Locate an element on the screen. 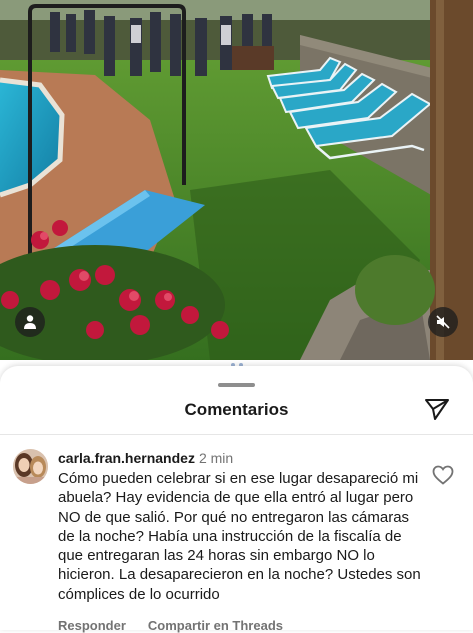 This screenshot has height=633, width=473. avatar is located at coordinates (30, 466).